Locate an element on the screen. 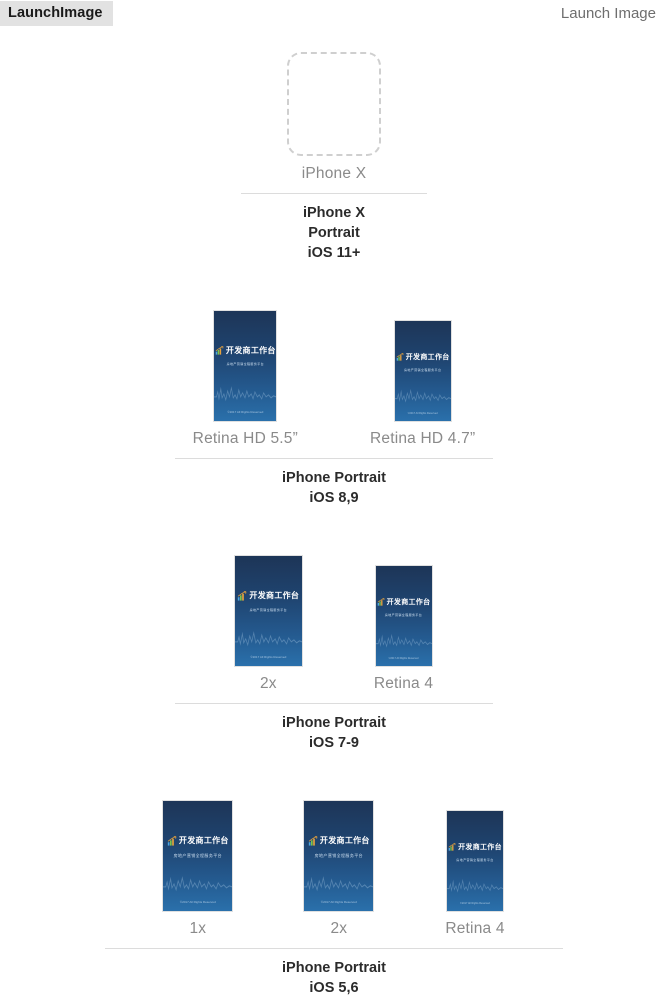 The width and height of the screenshot is (668, 998). section-caption: iPhone Portrait iOS 7-9 is located at coordinates (334, 733).